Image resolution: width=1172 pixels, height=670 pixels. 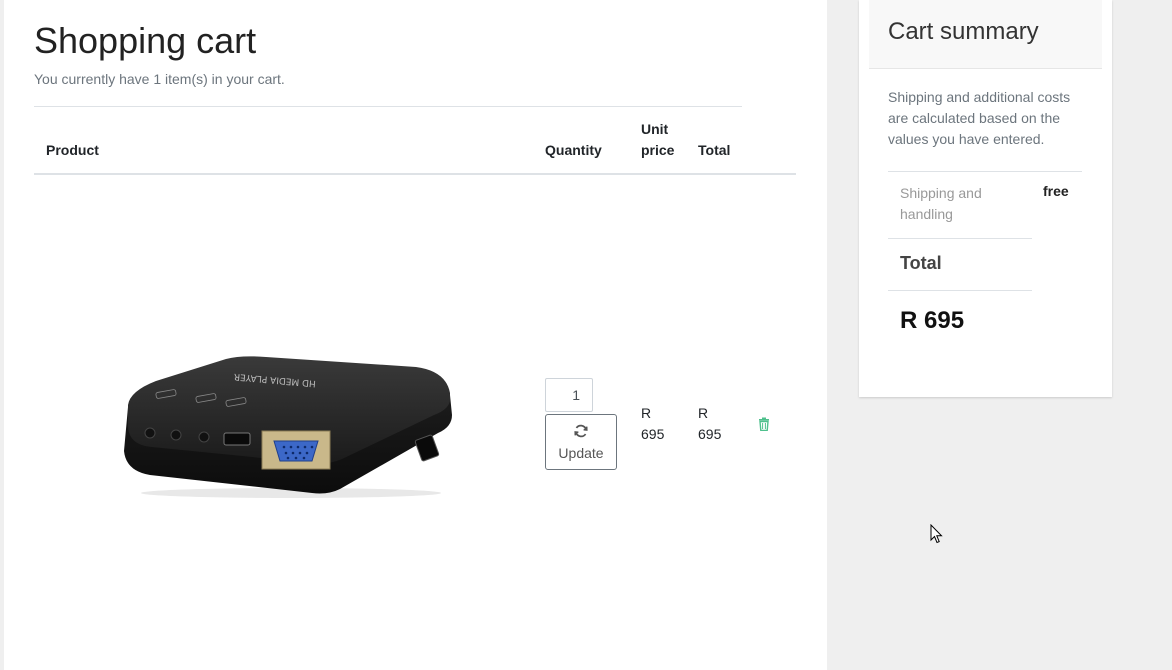 I want to click on column-header-quantity: Quantity, so click(x=573, y=150).